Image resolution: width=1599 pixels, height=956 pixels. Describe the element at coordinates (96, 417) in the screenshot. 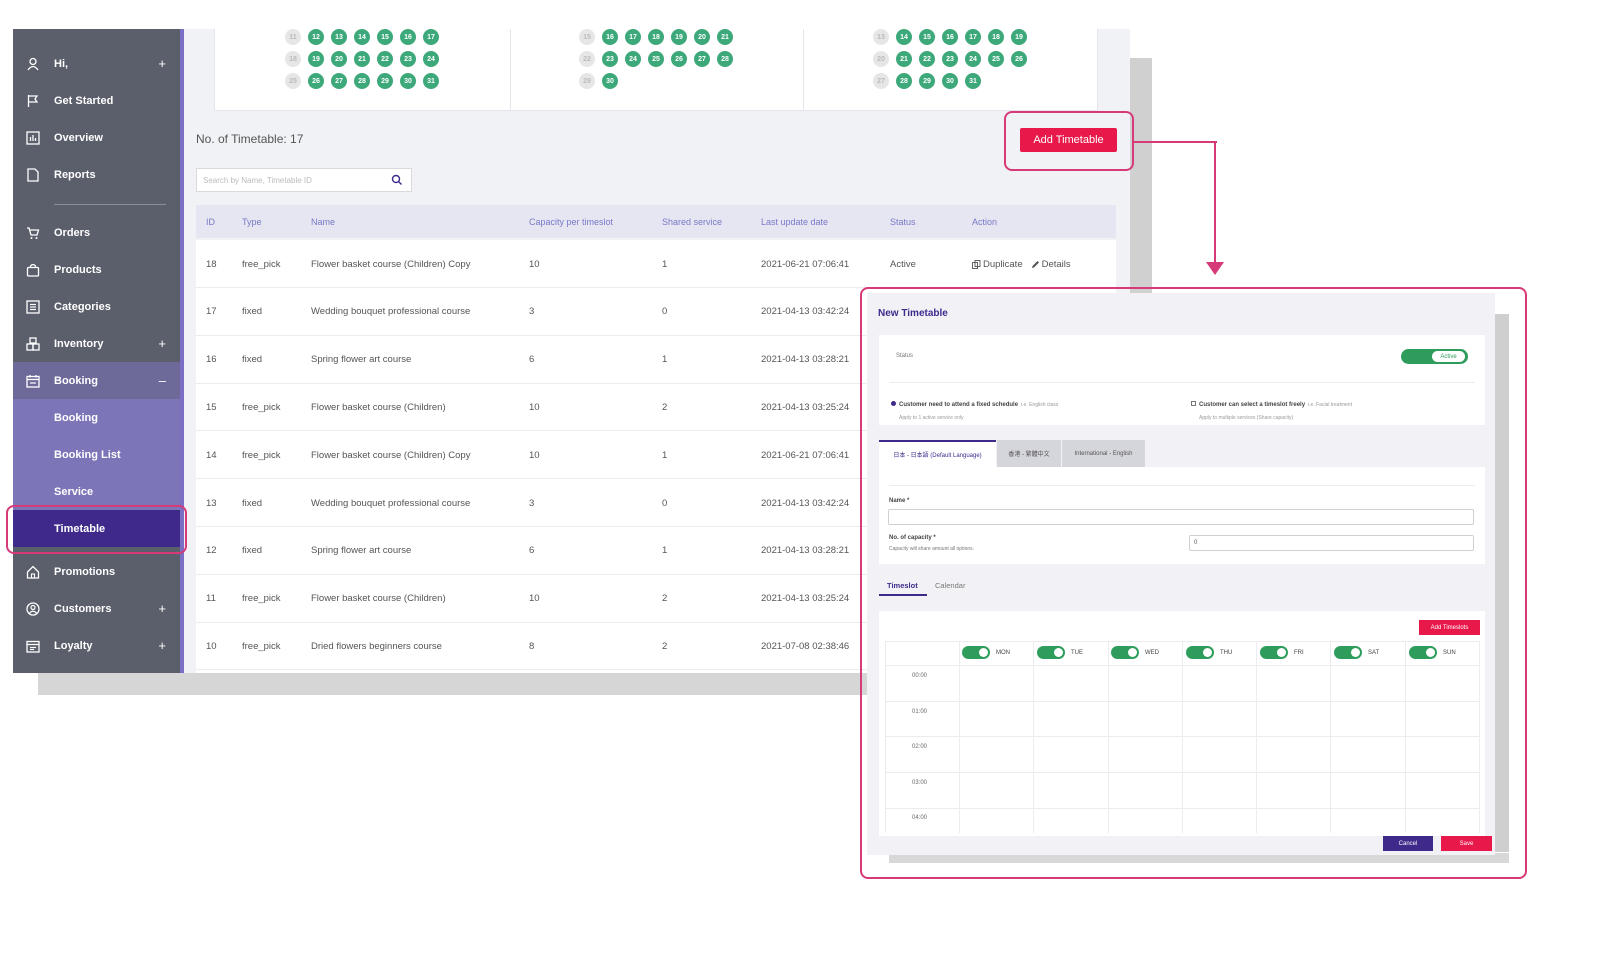

I see `sidebar-subitem-booking: Booking` at that location.